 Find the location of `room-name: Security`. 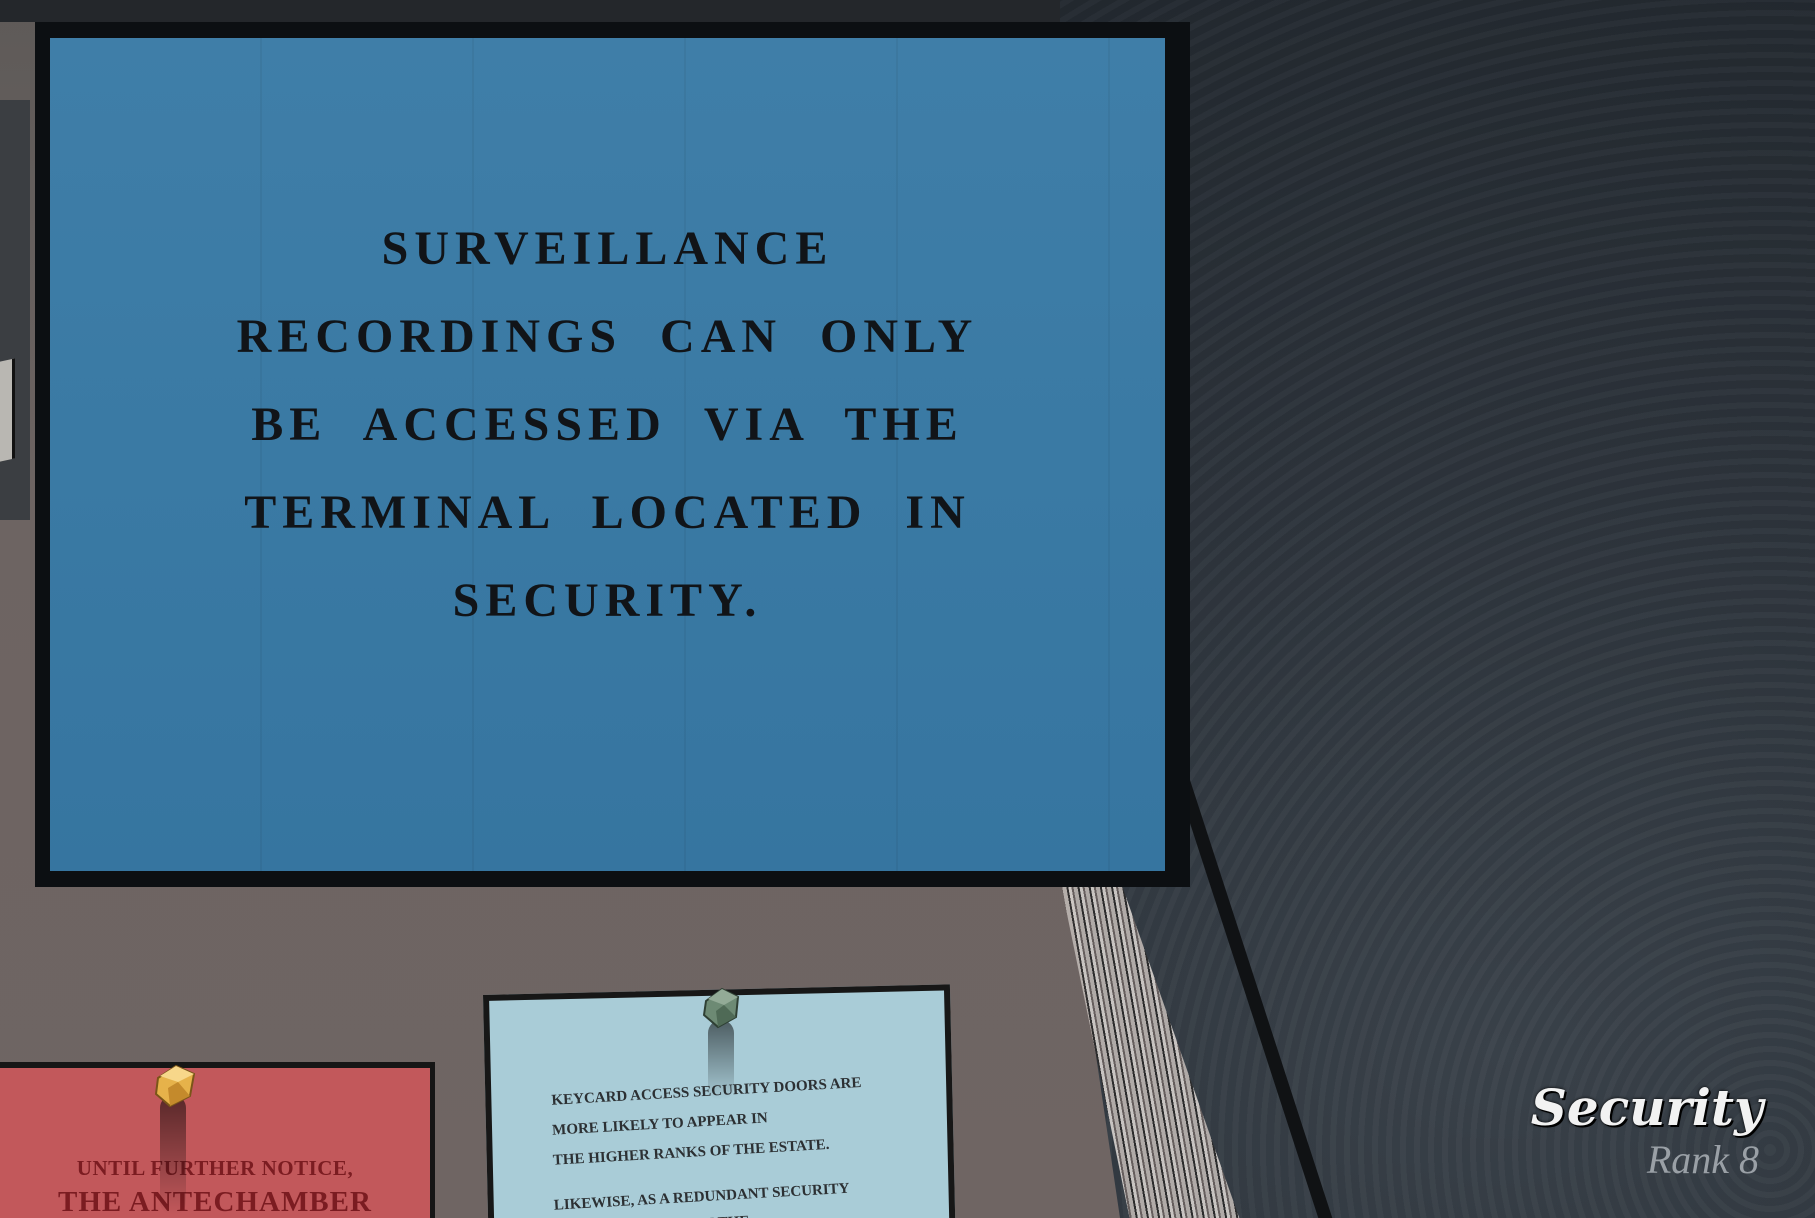

room-name: Security is located at coordinates (1646, 1107).